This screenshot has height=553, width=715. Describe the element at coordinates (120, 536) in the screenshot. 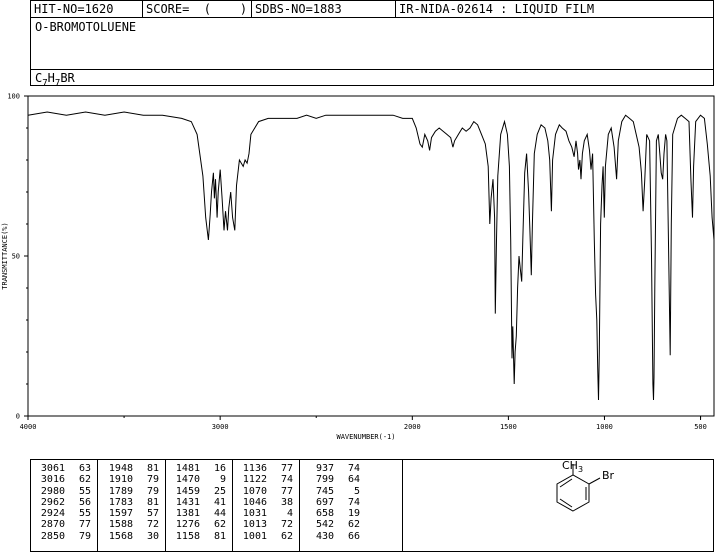

I see `peak-wavenumber: 1568` at that location.